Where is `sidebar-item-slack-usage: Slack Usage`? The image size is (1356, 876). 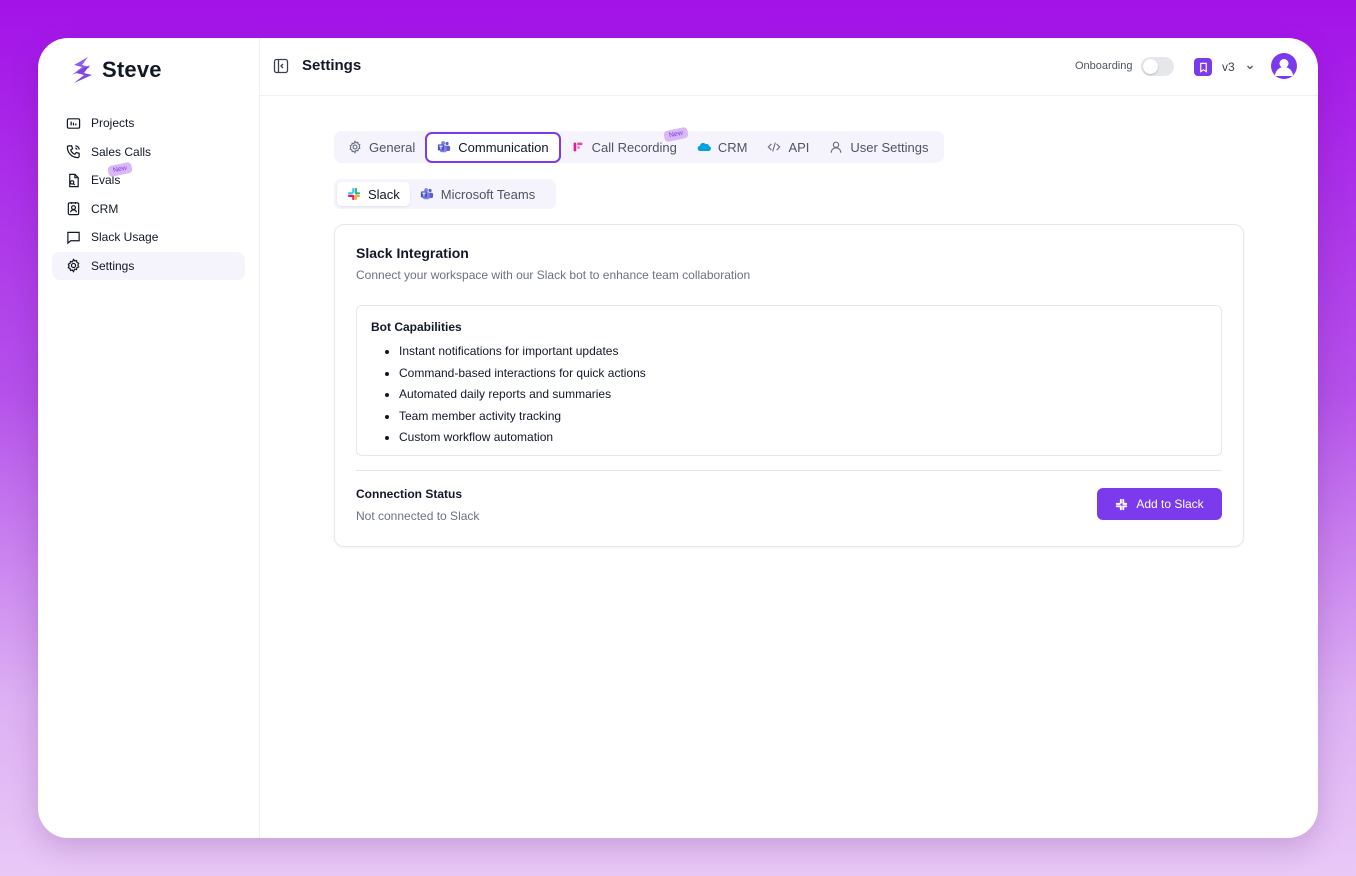 sidebar-item-slack-usage: Slack Usage is located at coordinates (148, 237).